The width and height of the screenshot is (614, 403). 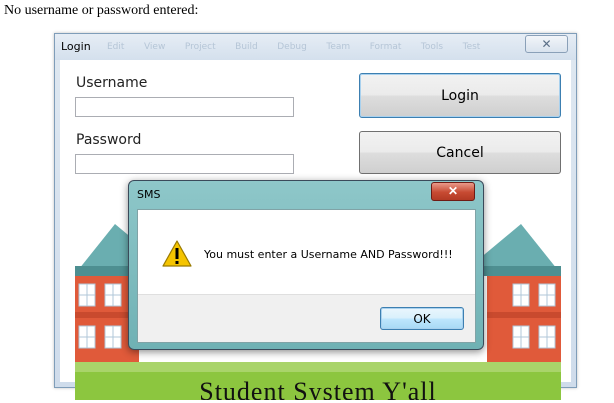 I want to click on ghost-menu-item: Build, so click(x=246, y=47).